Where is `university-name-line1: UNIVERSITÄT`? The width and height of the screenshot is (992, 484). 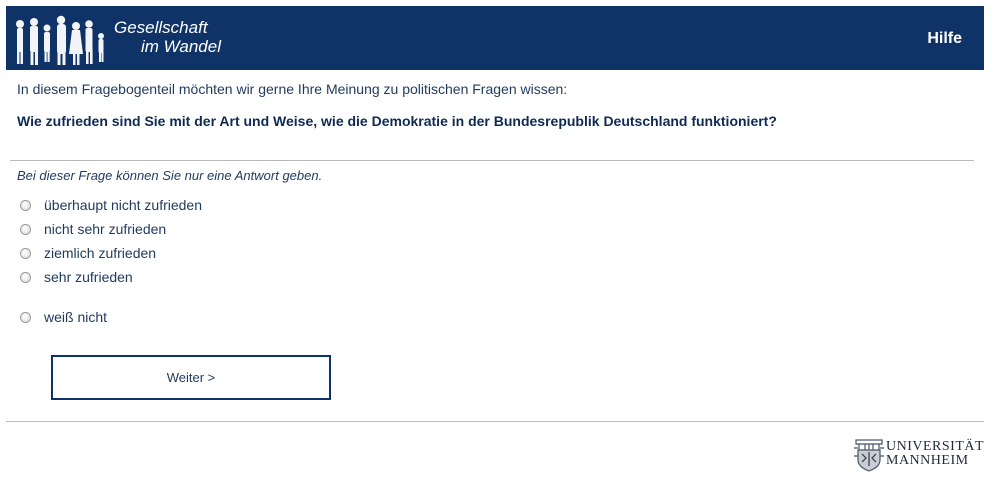 university-name-line1: UNIVERSITÄT is located at coordinates (935, 446).